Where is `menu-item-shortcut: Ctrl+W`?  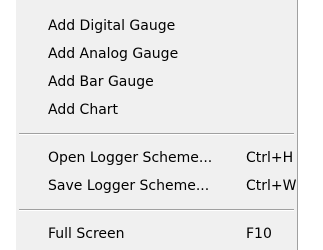
menu-item-shortcut: Ctrl+W is located at coordinates (271, 186).